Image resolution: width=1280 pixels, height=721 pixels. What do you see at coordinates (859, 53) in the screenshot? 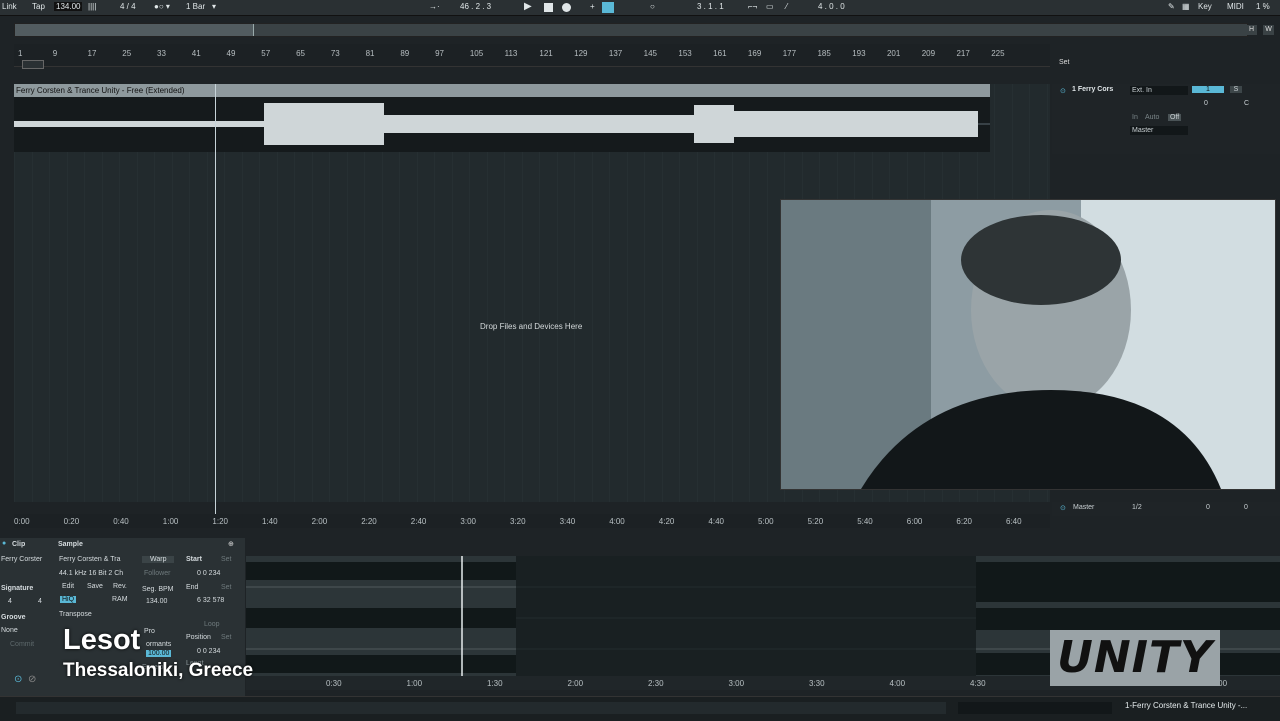
I see `bar-number: 193` at bounding box center [859, 53].